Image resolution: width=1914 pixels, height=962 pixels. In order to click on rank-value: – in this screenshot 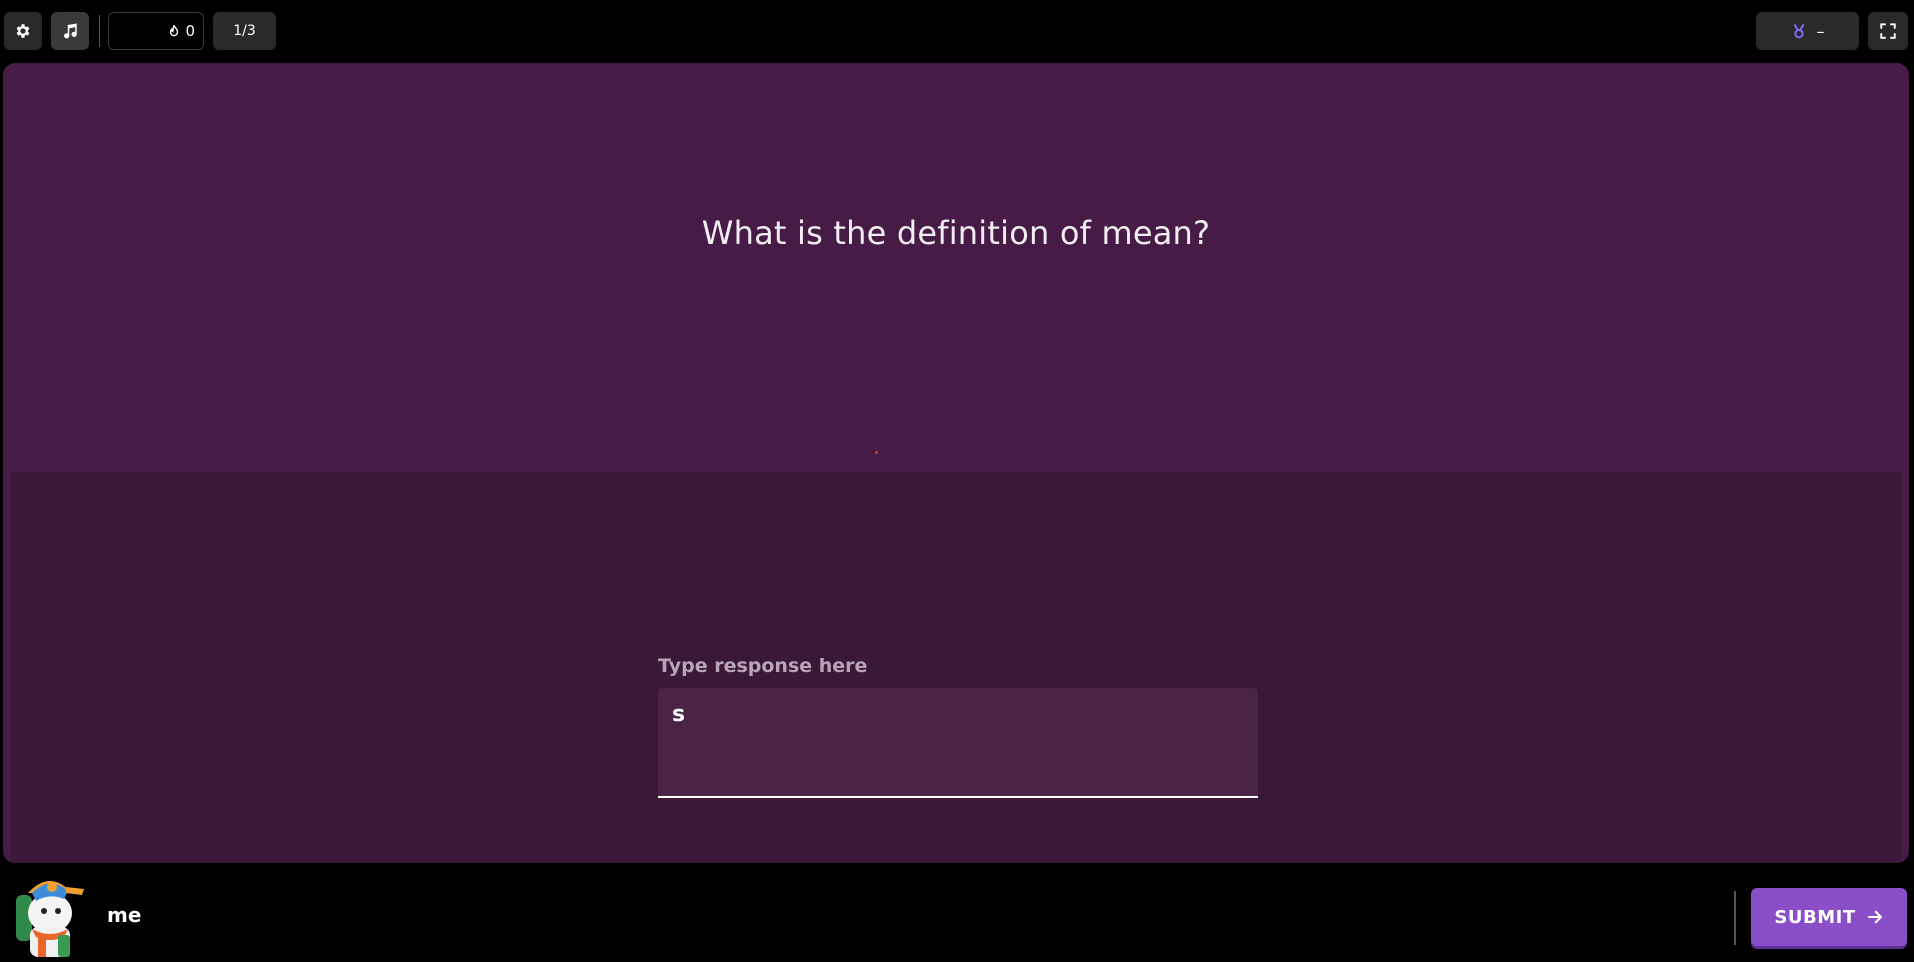, I will do `click(1820, 31)`.